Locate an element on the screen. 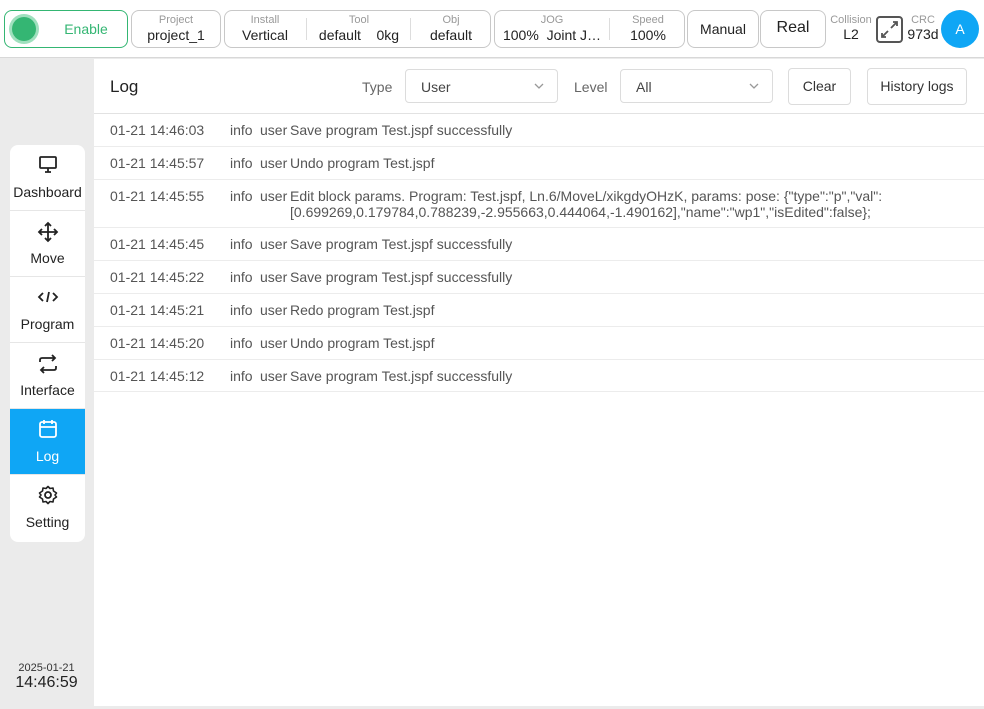 The height and width of the screenshot is (709, 984). crc-info: CRC 973d is located at coordinates (923, 28).